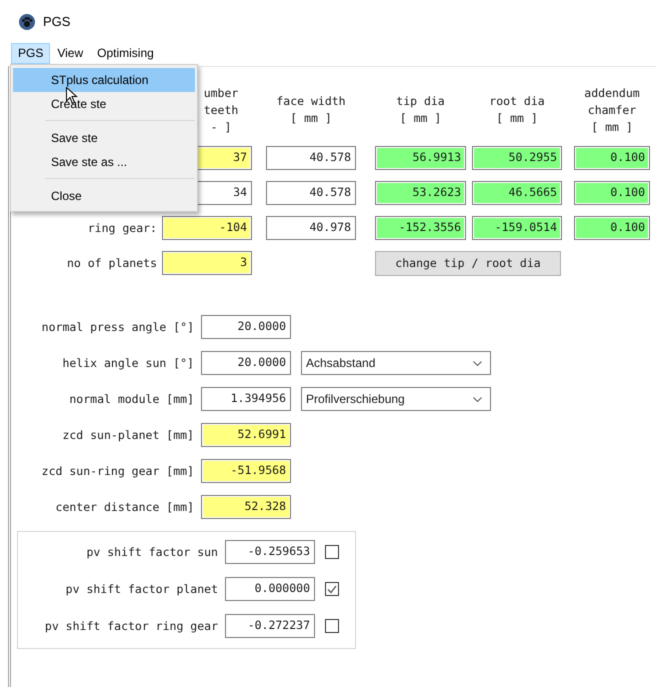 Image resolution: width=656 pixels, height=687 pixels. Describe the element at coordinates (270, 626) in the screenshot. I see `input-field: -0.272237` at that location.